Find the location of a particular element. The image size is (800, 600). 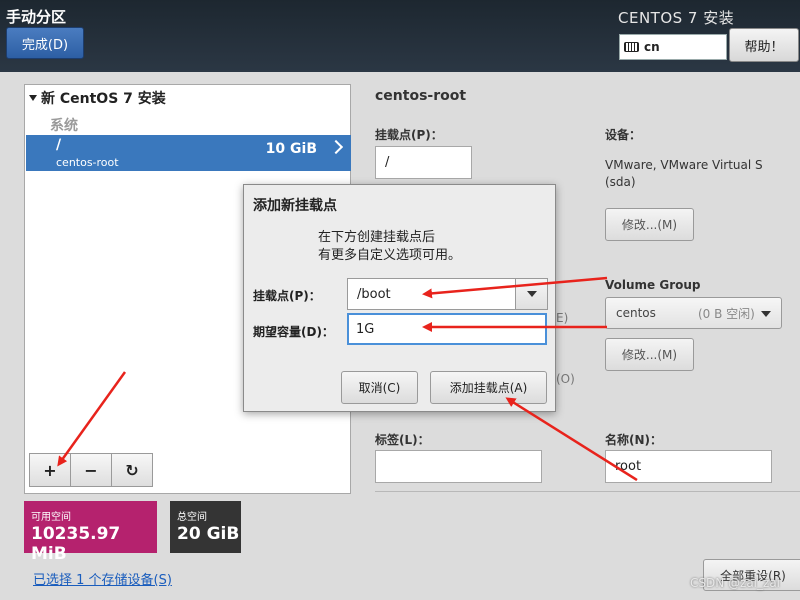

help-button: 帮助！ is located at coordinates (764, 45).